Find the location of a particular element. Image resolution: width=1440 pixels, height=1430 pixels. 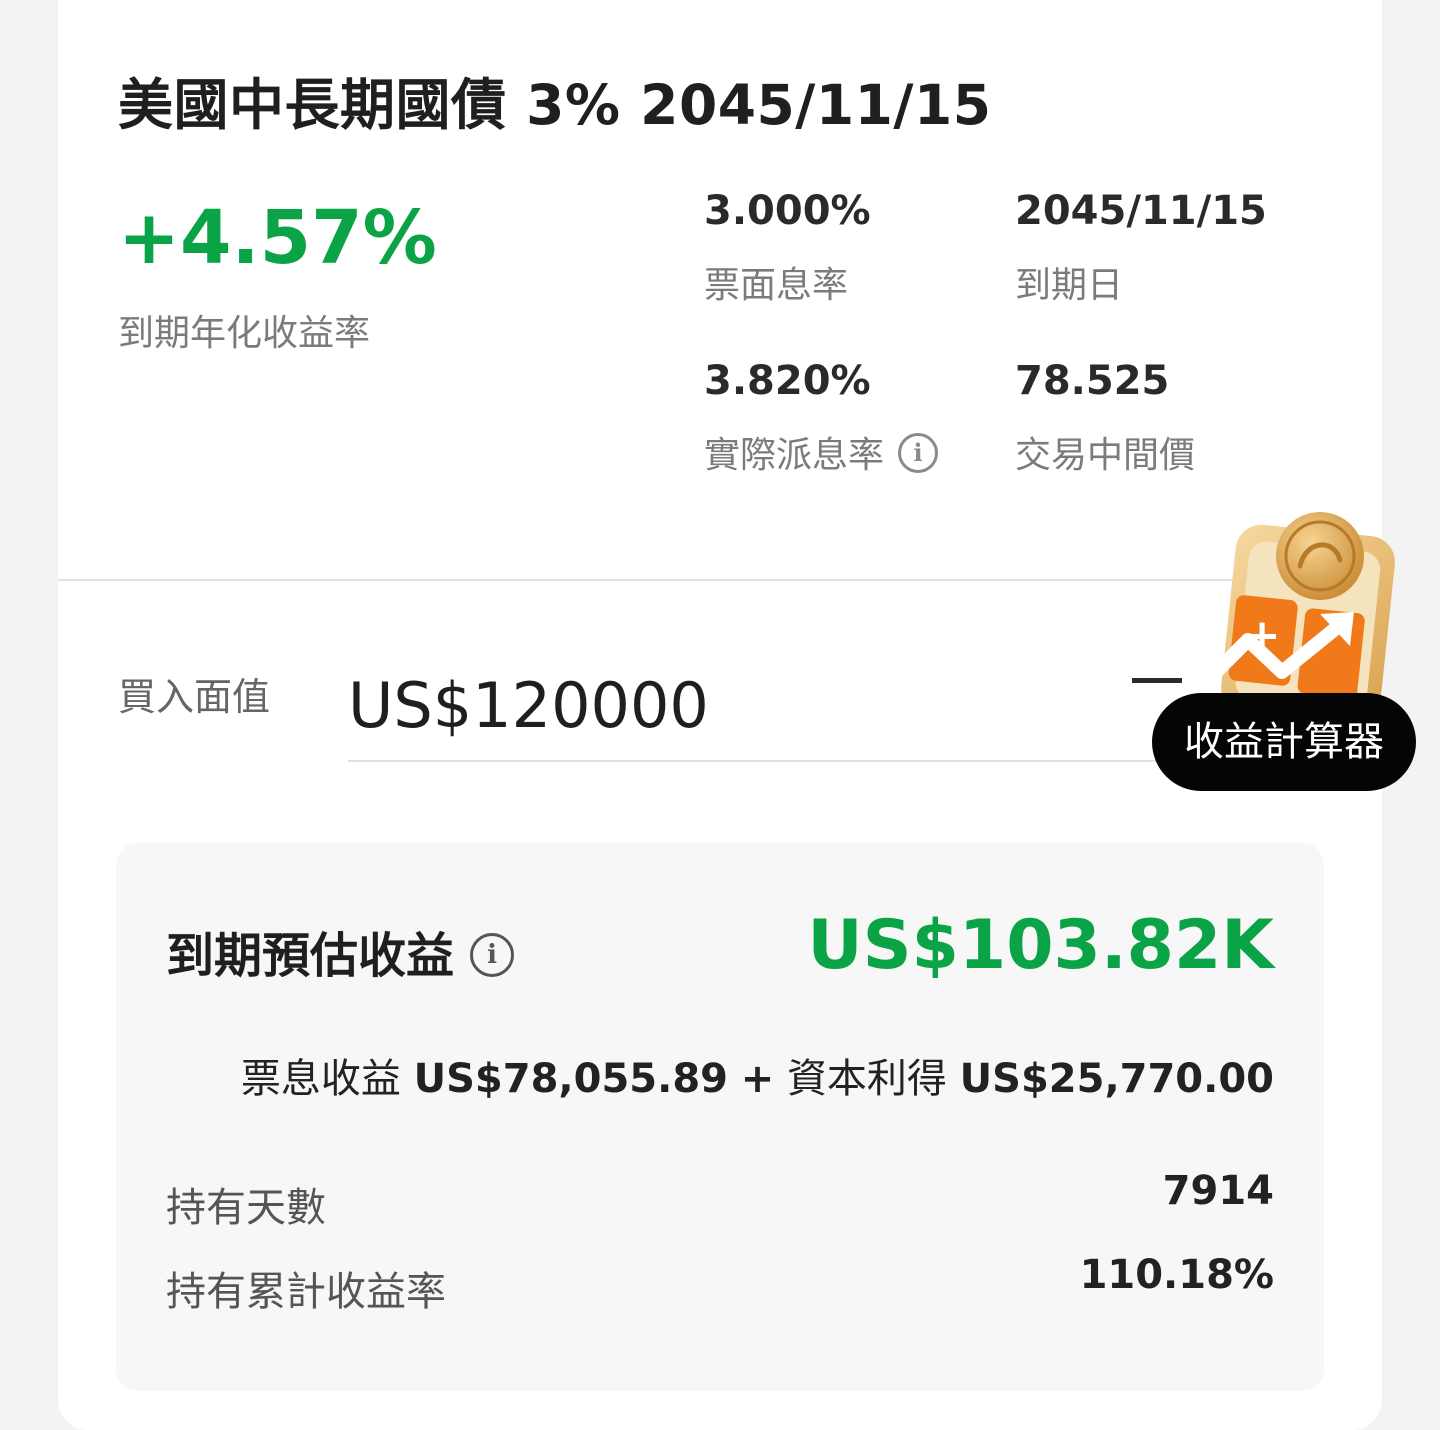

current-yield-row: 實際派息率 i is located at coordinates (821, 452).